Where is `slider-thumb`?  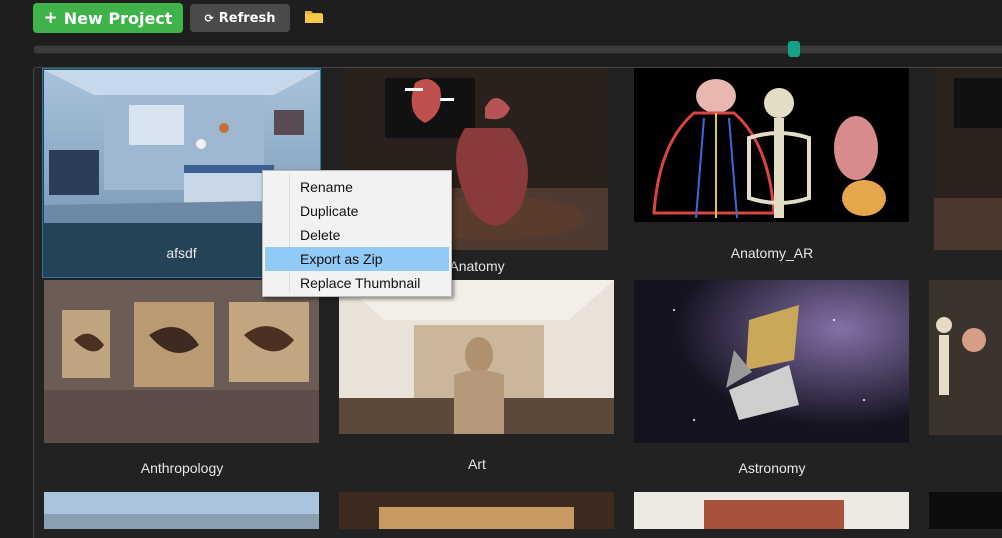 slider-thumb is located at coordinates (794, 49).